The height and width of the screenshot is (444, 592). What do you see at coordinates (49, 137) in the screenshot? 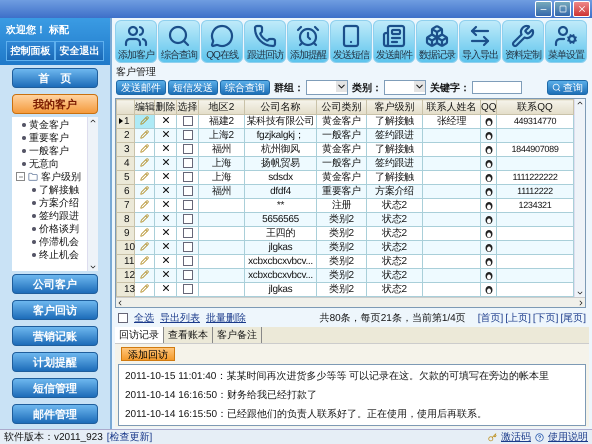
I see `tree-item: 重要客户` at bounding box center [49, 137].